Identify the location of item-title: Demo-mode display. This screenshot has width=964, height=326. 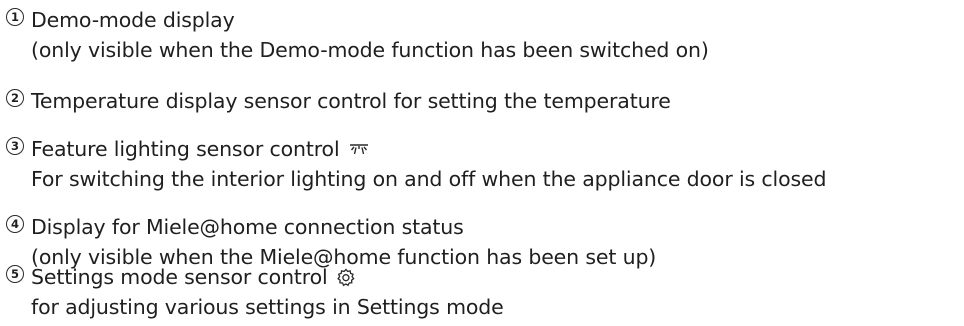
(133, 20).